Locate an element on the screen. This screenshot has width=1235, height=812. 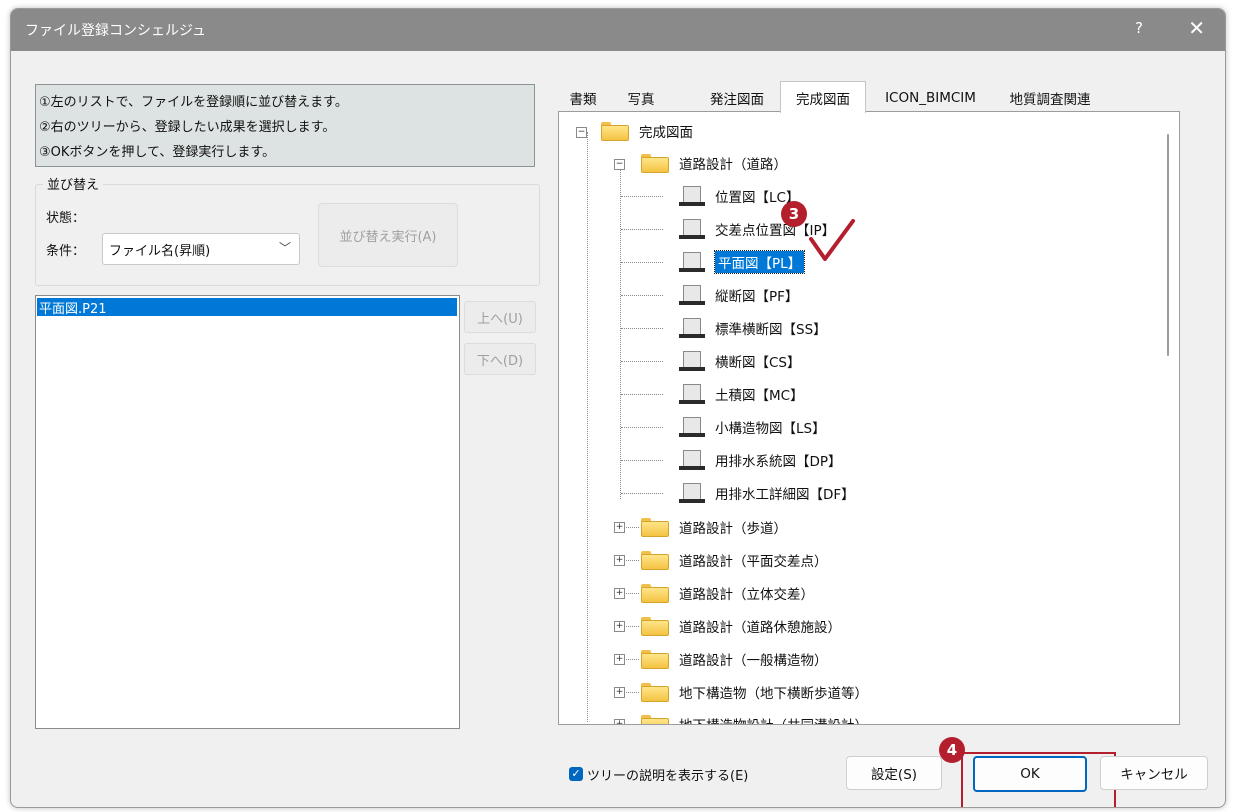
tree-leaf: 用排水系統図【DP】 is located at coordinates (759, 460).